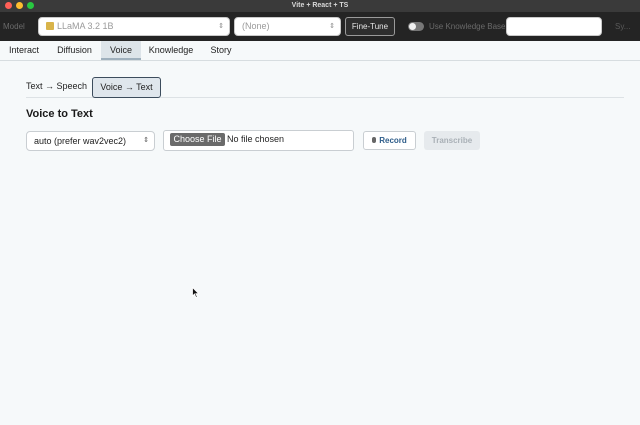  I want to click on voice-subtabs: Text → Speech Voice → Text, so click(325, 87).